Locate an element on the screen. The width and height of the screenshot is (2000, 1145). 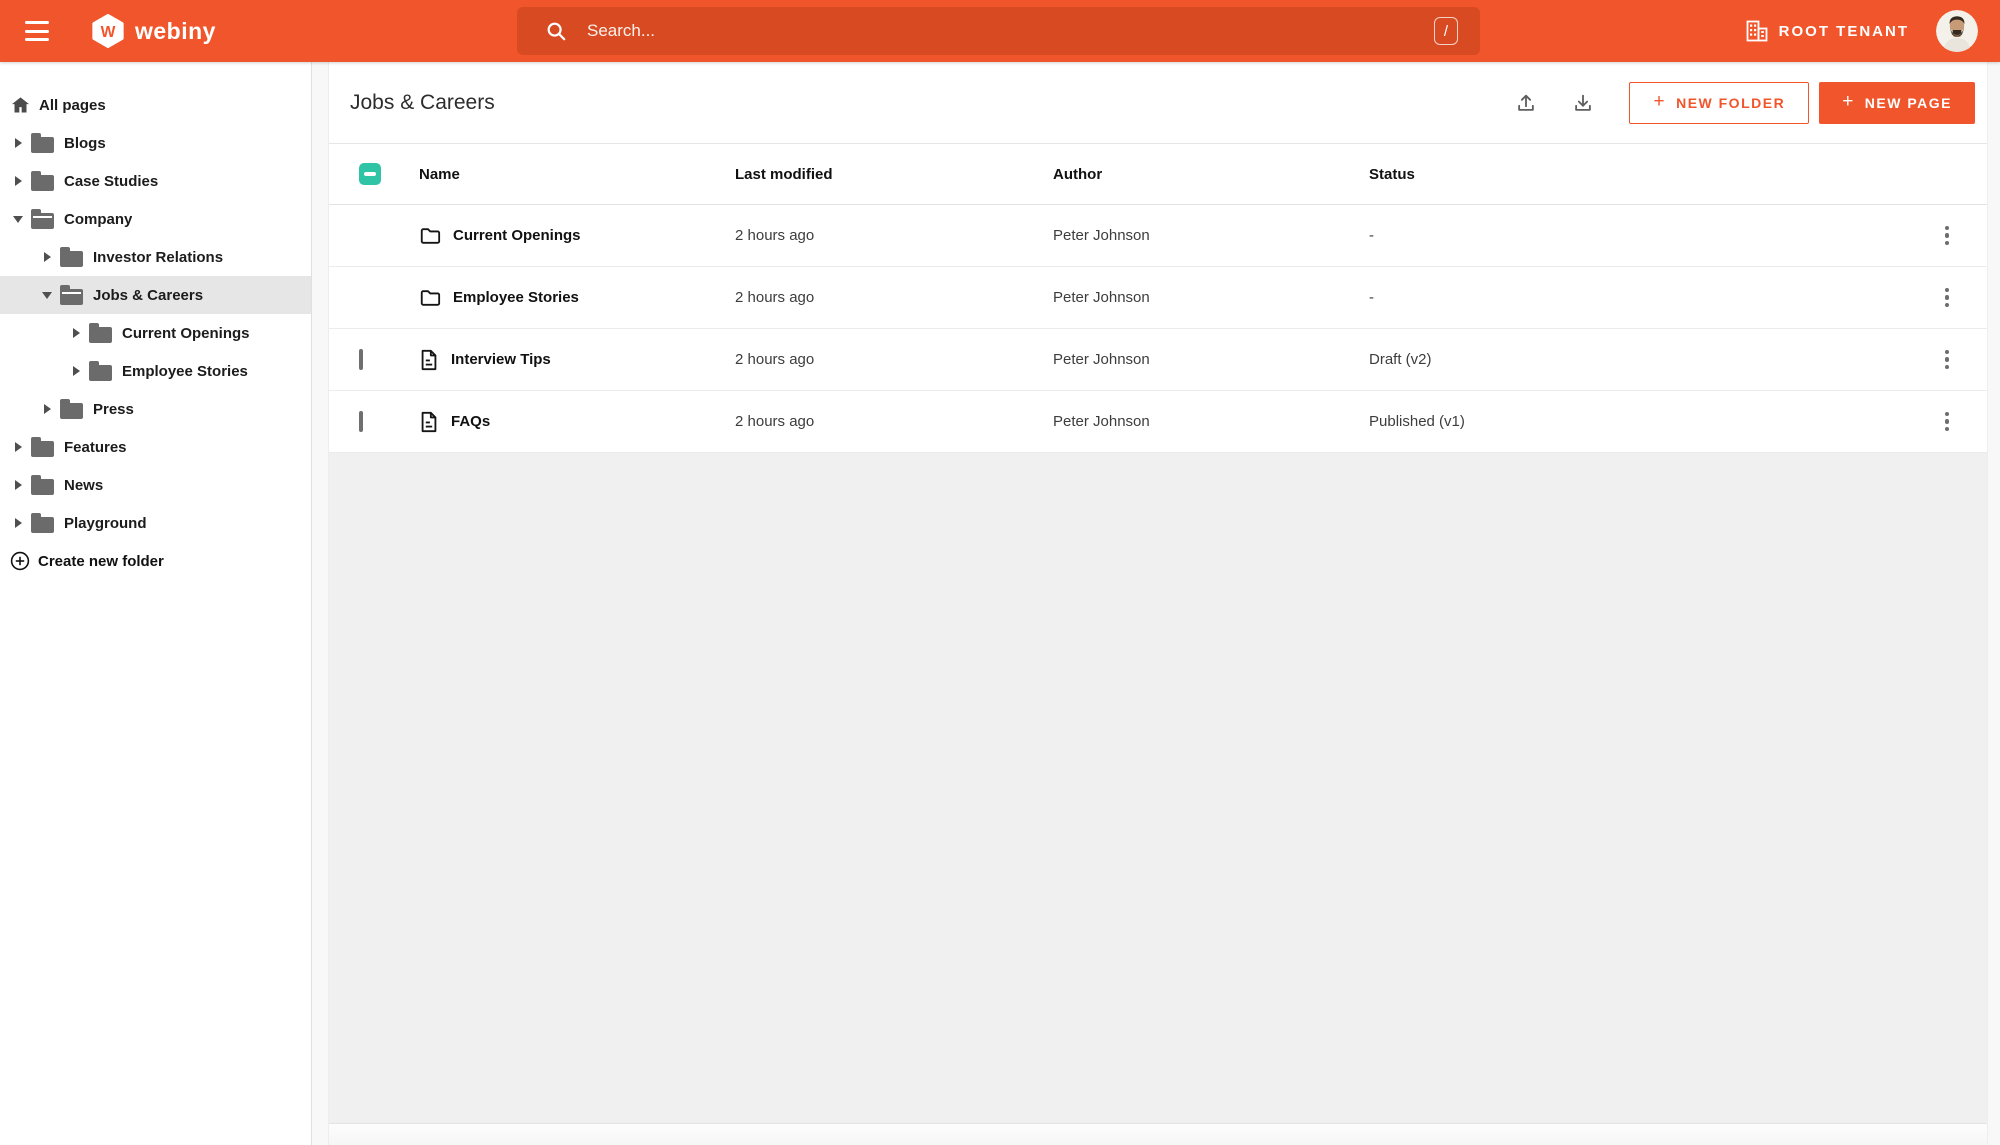
top-bar: W webiny / ROOT TENANT is located at coordinates (1000, 31).